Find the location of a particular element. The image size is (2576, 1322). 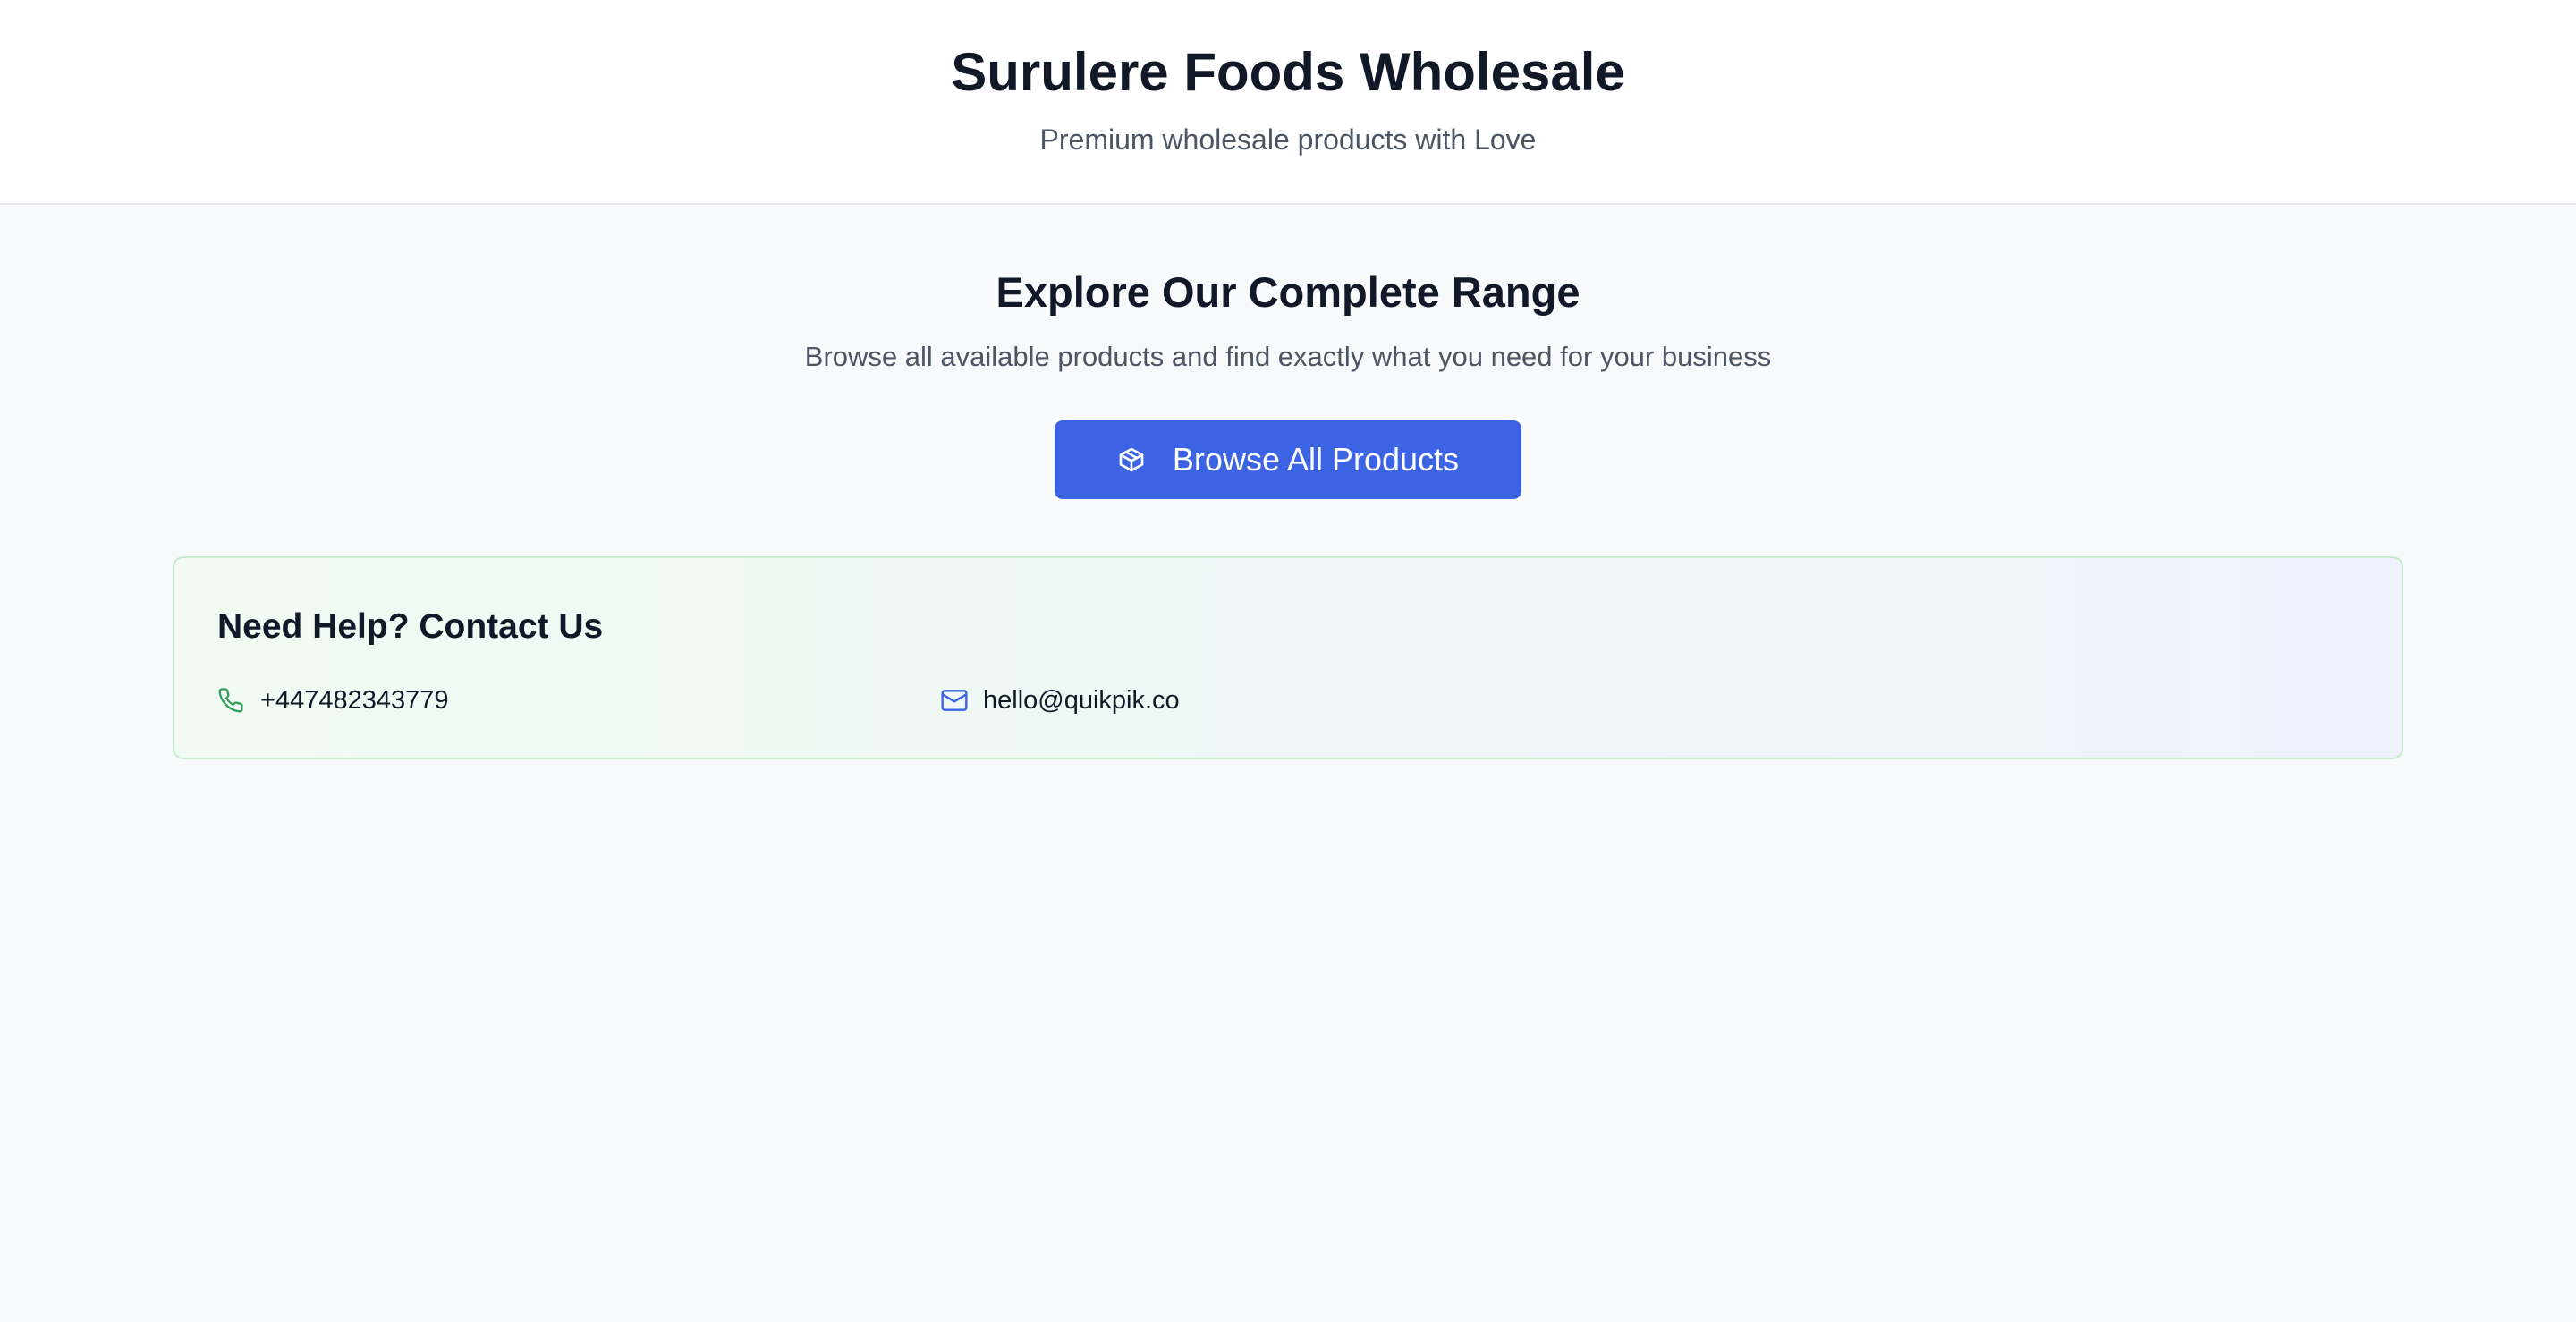

contact-title: Need Help? Contact Us is located at coordinates (410, 627).